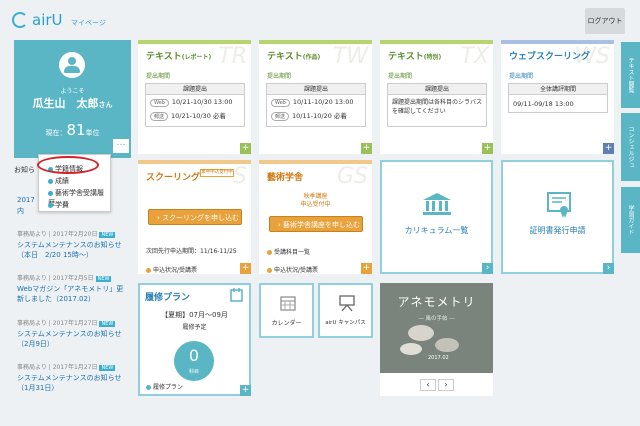 This screenshot has width=640, height=426. Describe the element at coordinates (194, 327) in the screenshot. I see `plan-status: 履修予定` at that location.